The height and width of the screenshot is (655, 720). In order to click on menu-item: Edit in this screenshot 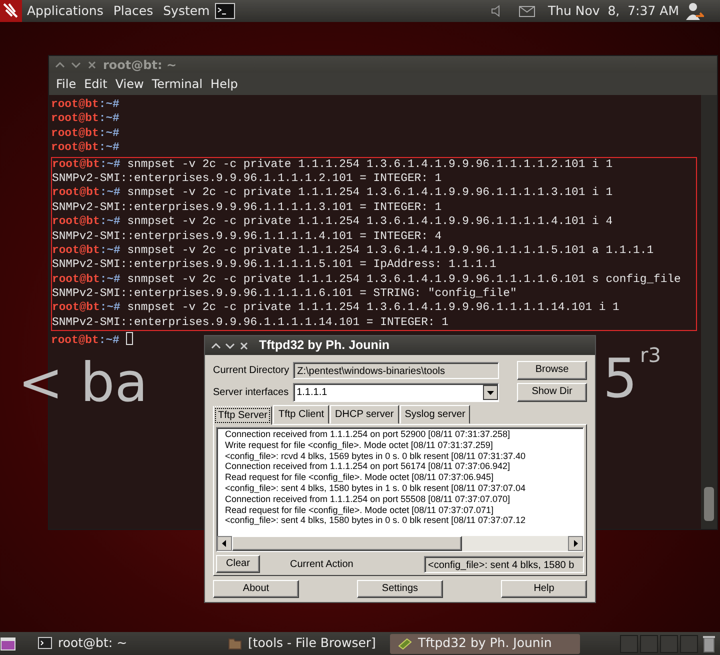, I will do `click(96, 84)`.